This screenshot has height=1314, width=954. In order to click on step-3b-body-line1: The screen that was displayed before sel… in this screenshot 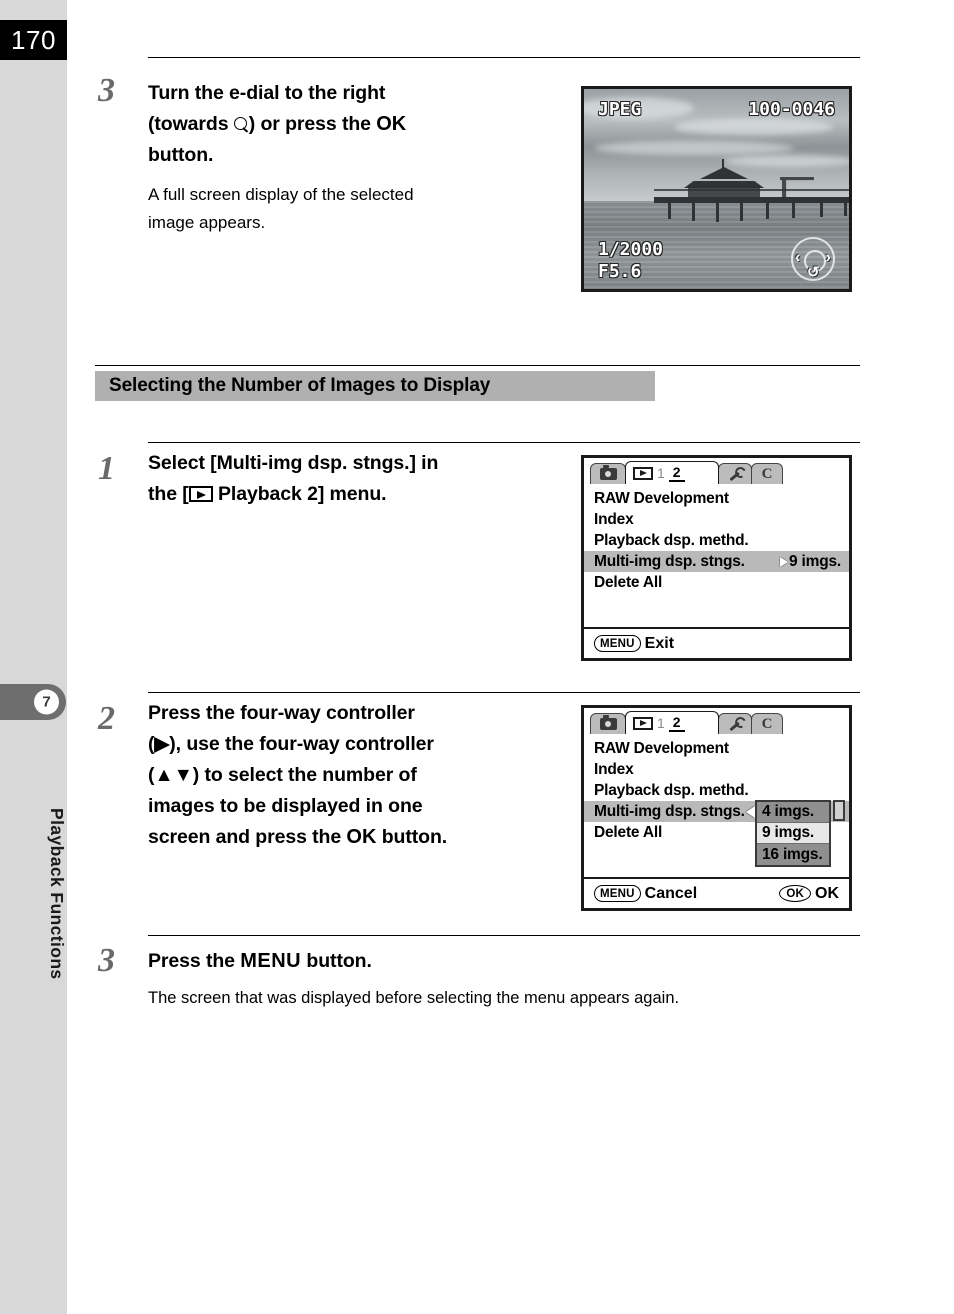, I will do `click(414, 998)`.